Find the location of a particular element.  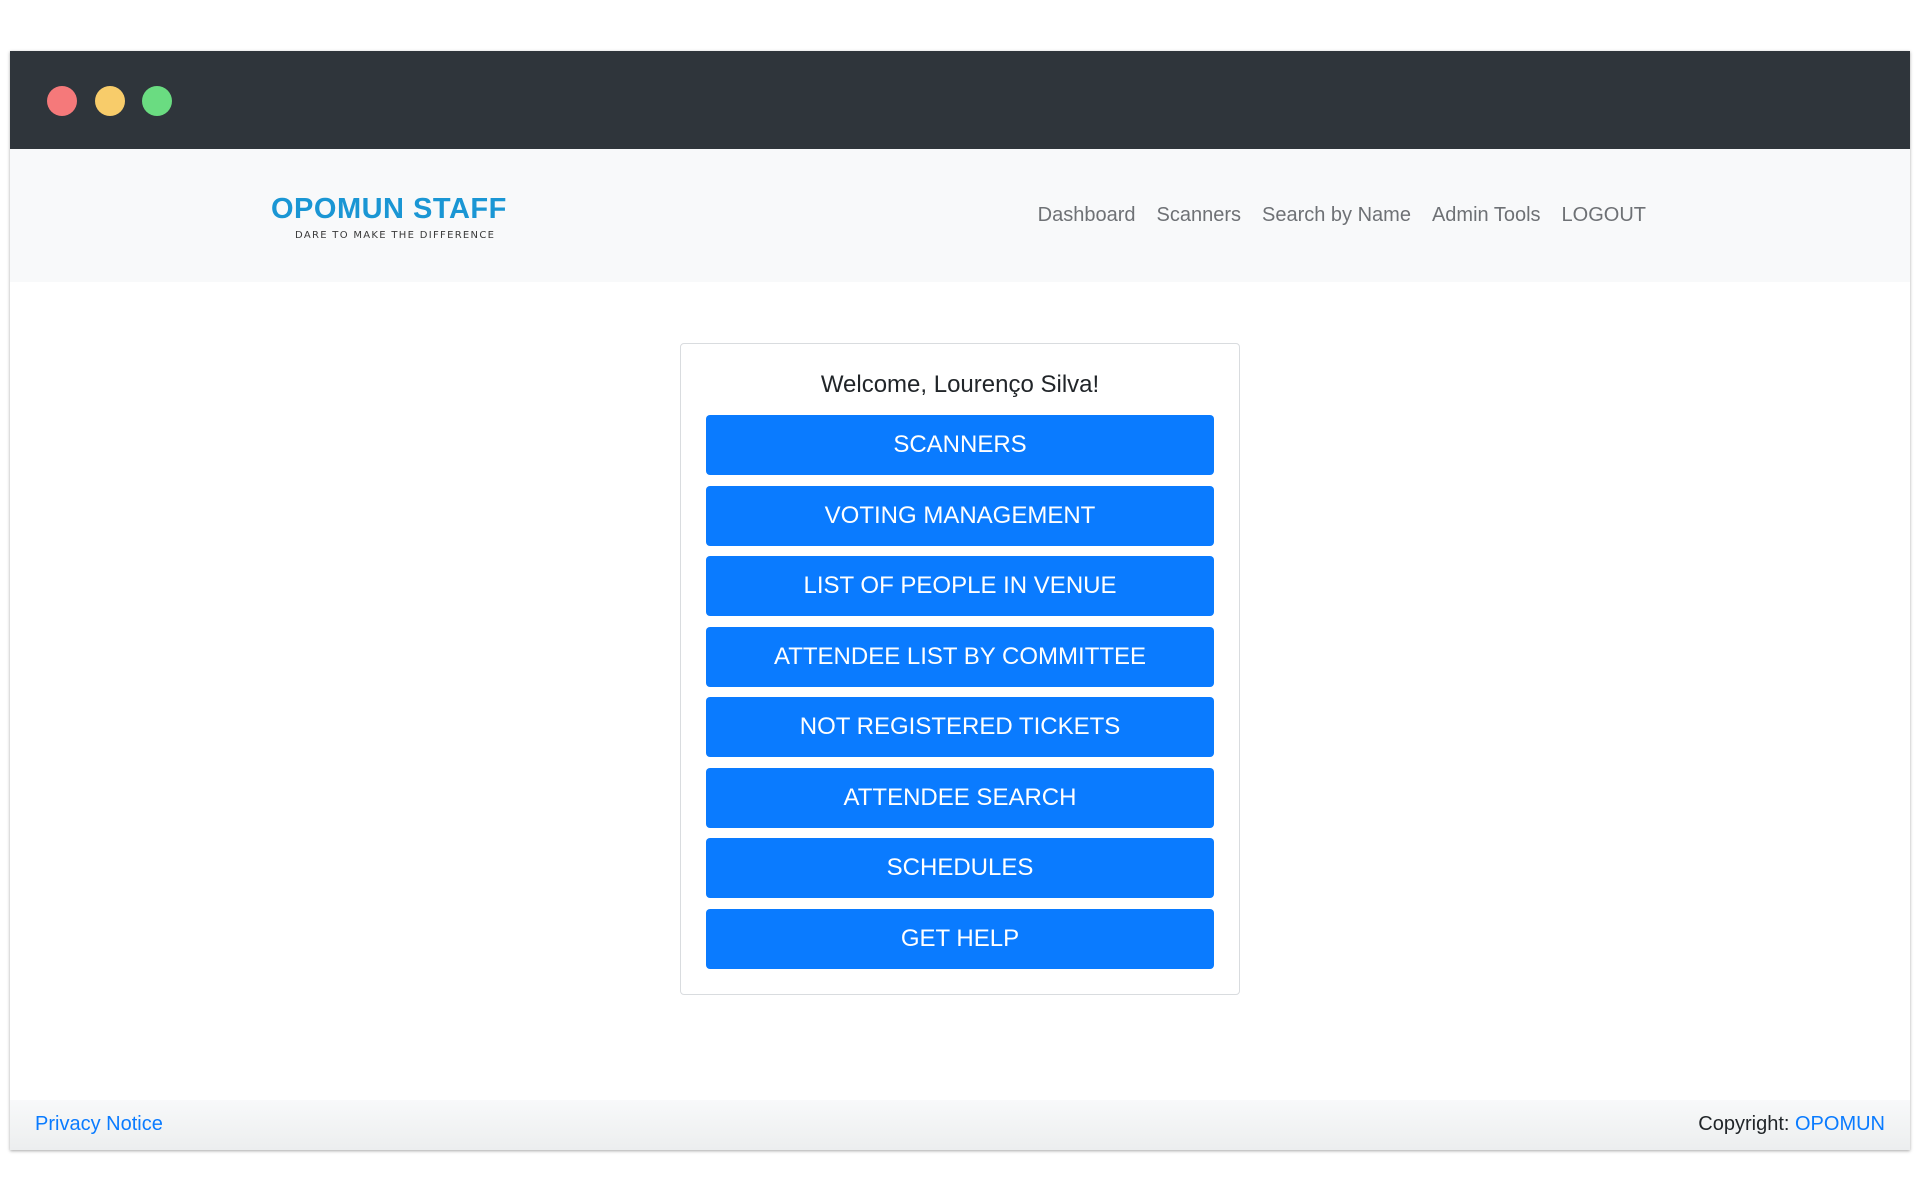

maximize-window-button is located at coordinates (157, 101).